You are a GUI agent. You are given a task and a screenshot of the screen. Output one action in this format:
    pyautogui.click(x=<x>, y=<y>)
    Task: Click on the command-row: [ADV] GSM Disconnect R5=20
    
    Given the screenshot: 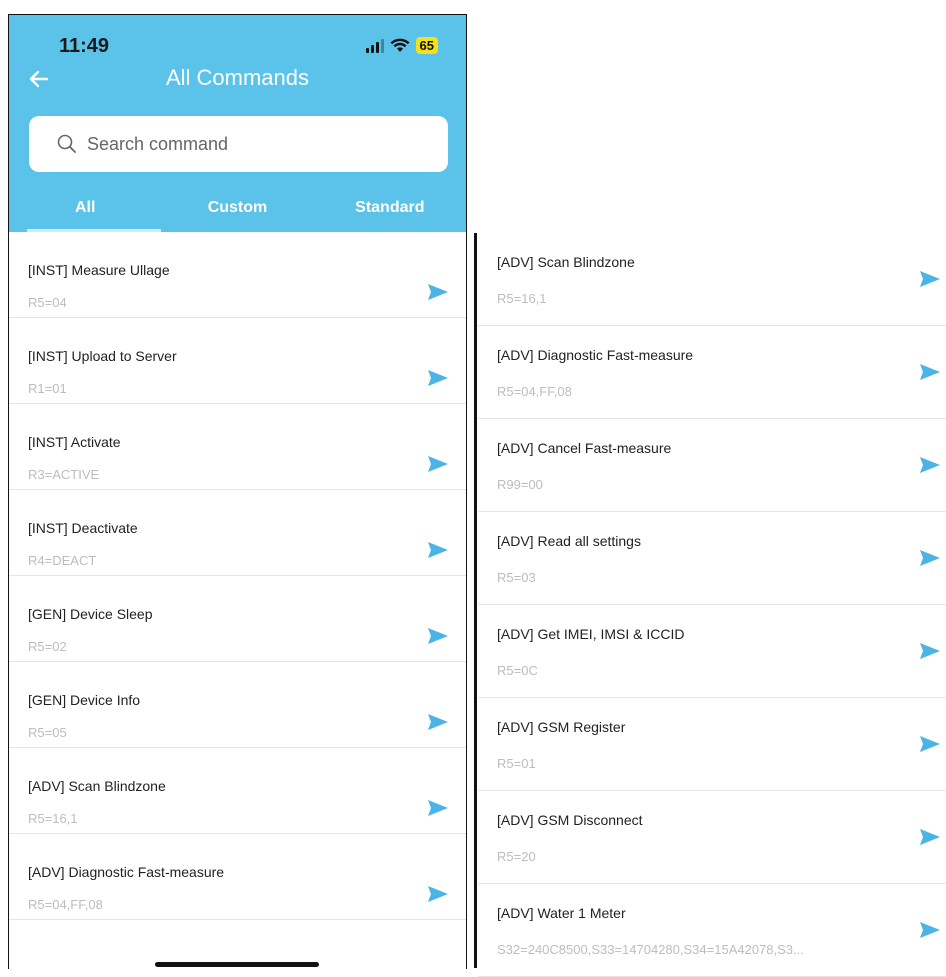 What is the action you would take?
    pyautogui.click(x=712, y=837)
    